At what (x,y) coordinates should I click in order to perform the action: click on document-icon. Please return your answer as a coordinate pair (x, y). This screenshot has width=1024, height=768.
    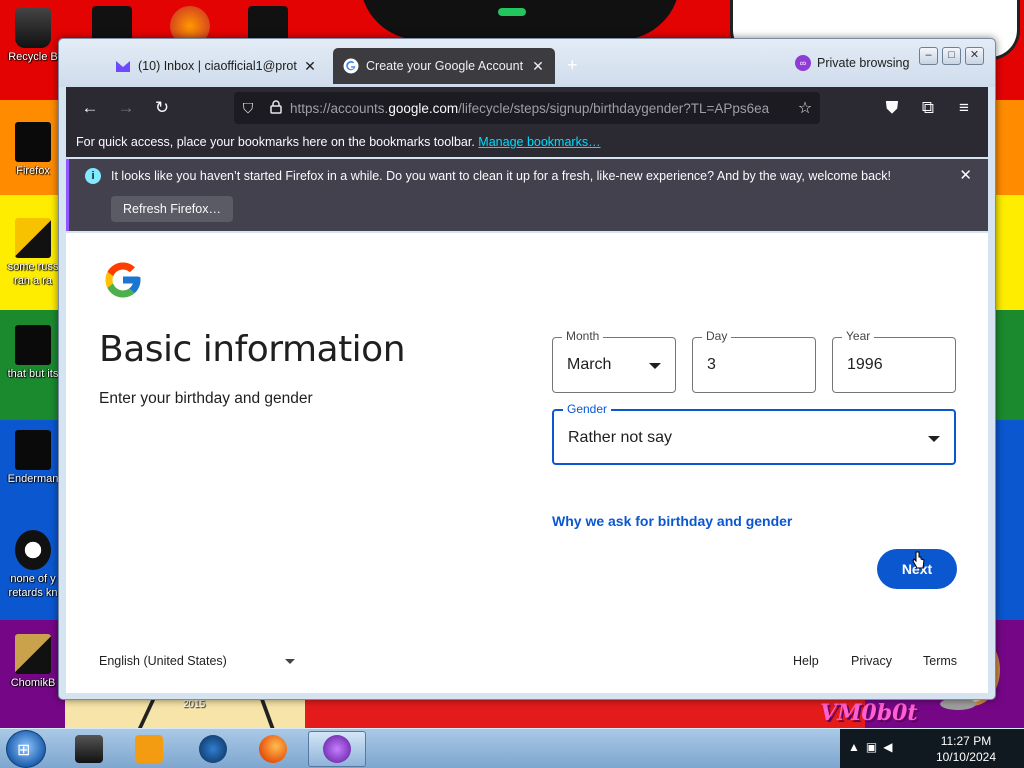
    Looking at the image, I should click on (33, 238).